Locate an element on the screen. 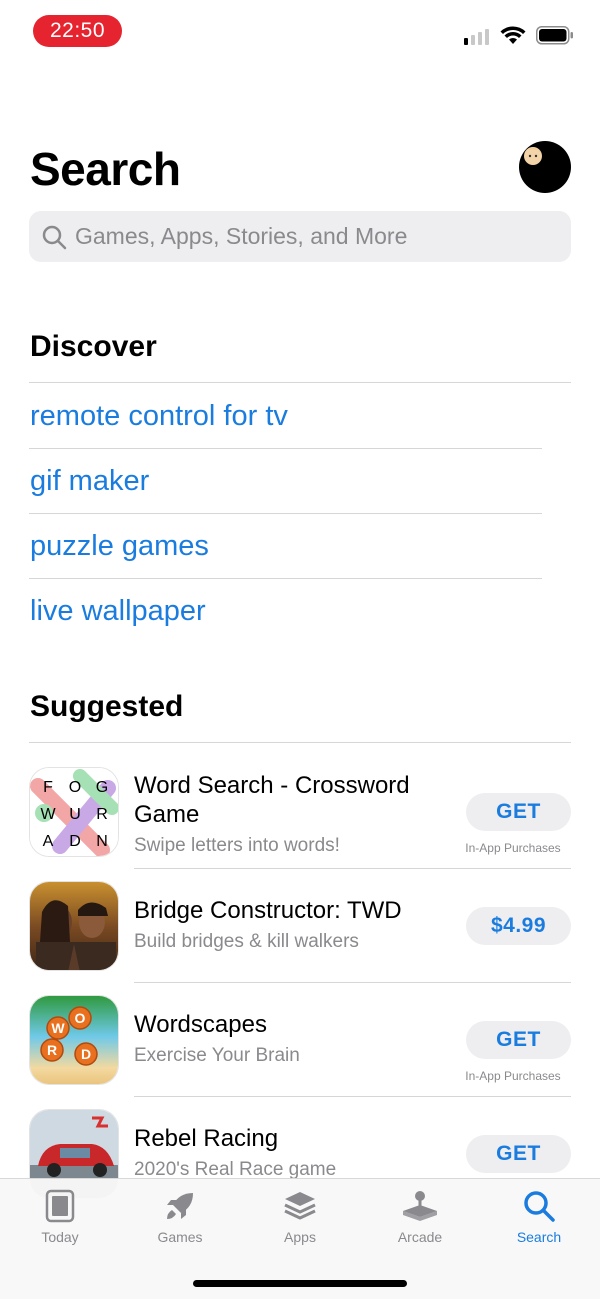 This screenshot has width=600, height=1299. tab-arcade: Arcade is located at coordinates (420, 1217).